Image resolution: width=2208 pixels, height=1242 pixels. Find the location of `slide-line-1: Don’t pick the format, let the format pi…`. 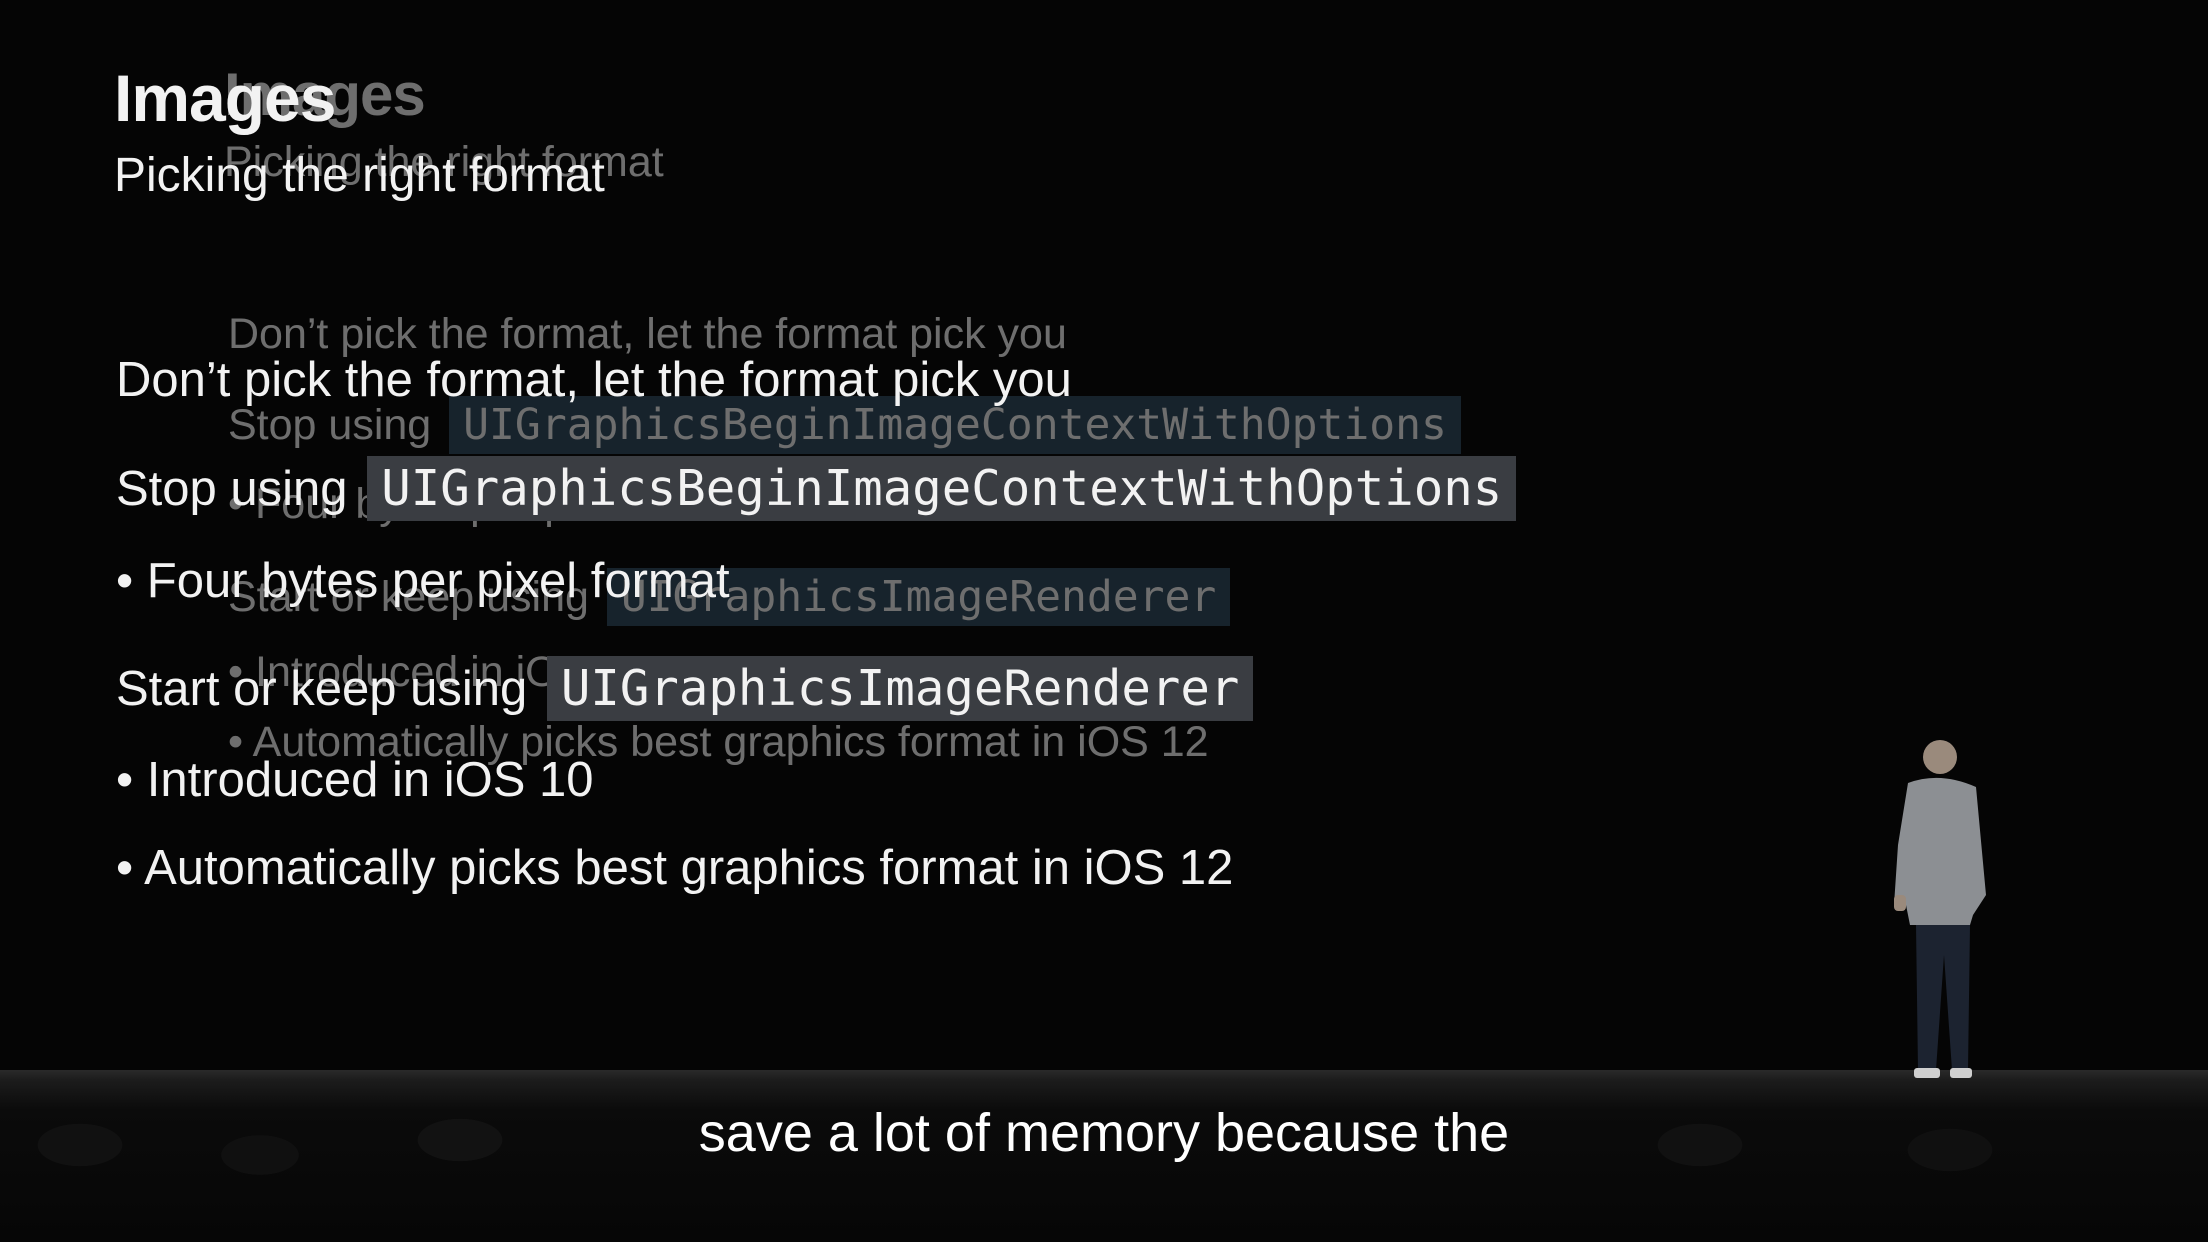

slide-line-1: Don’t pick the format, let the format pi… is located at coordinates (594, 380).